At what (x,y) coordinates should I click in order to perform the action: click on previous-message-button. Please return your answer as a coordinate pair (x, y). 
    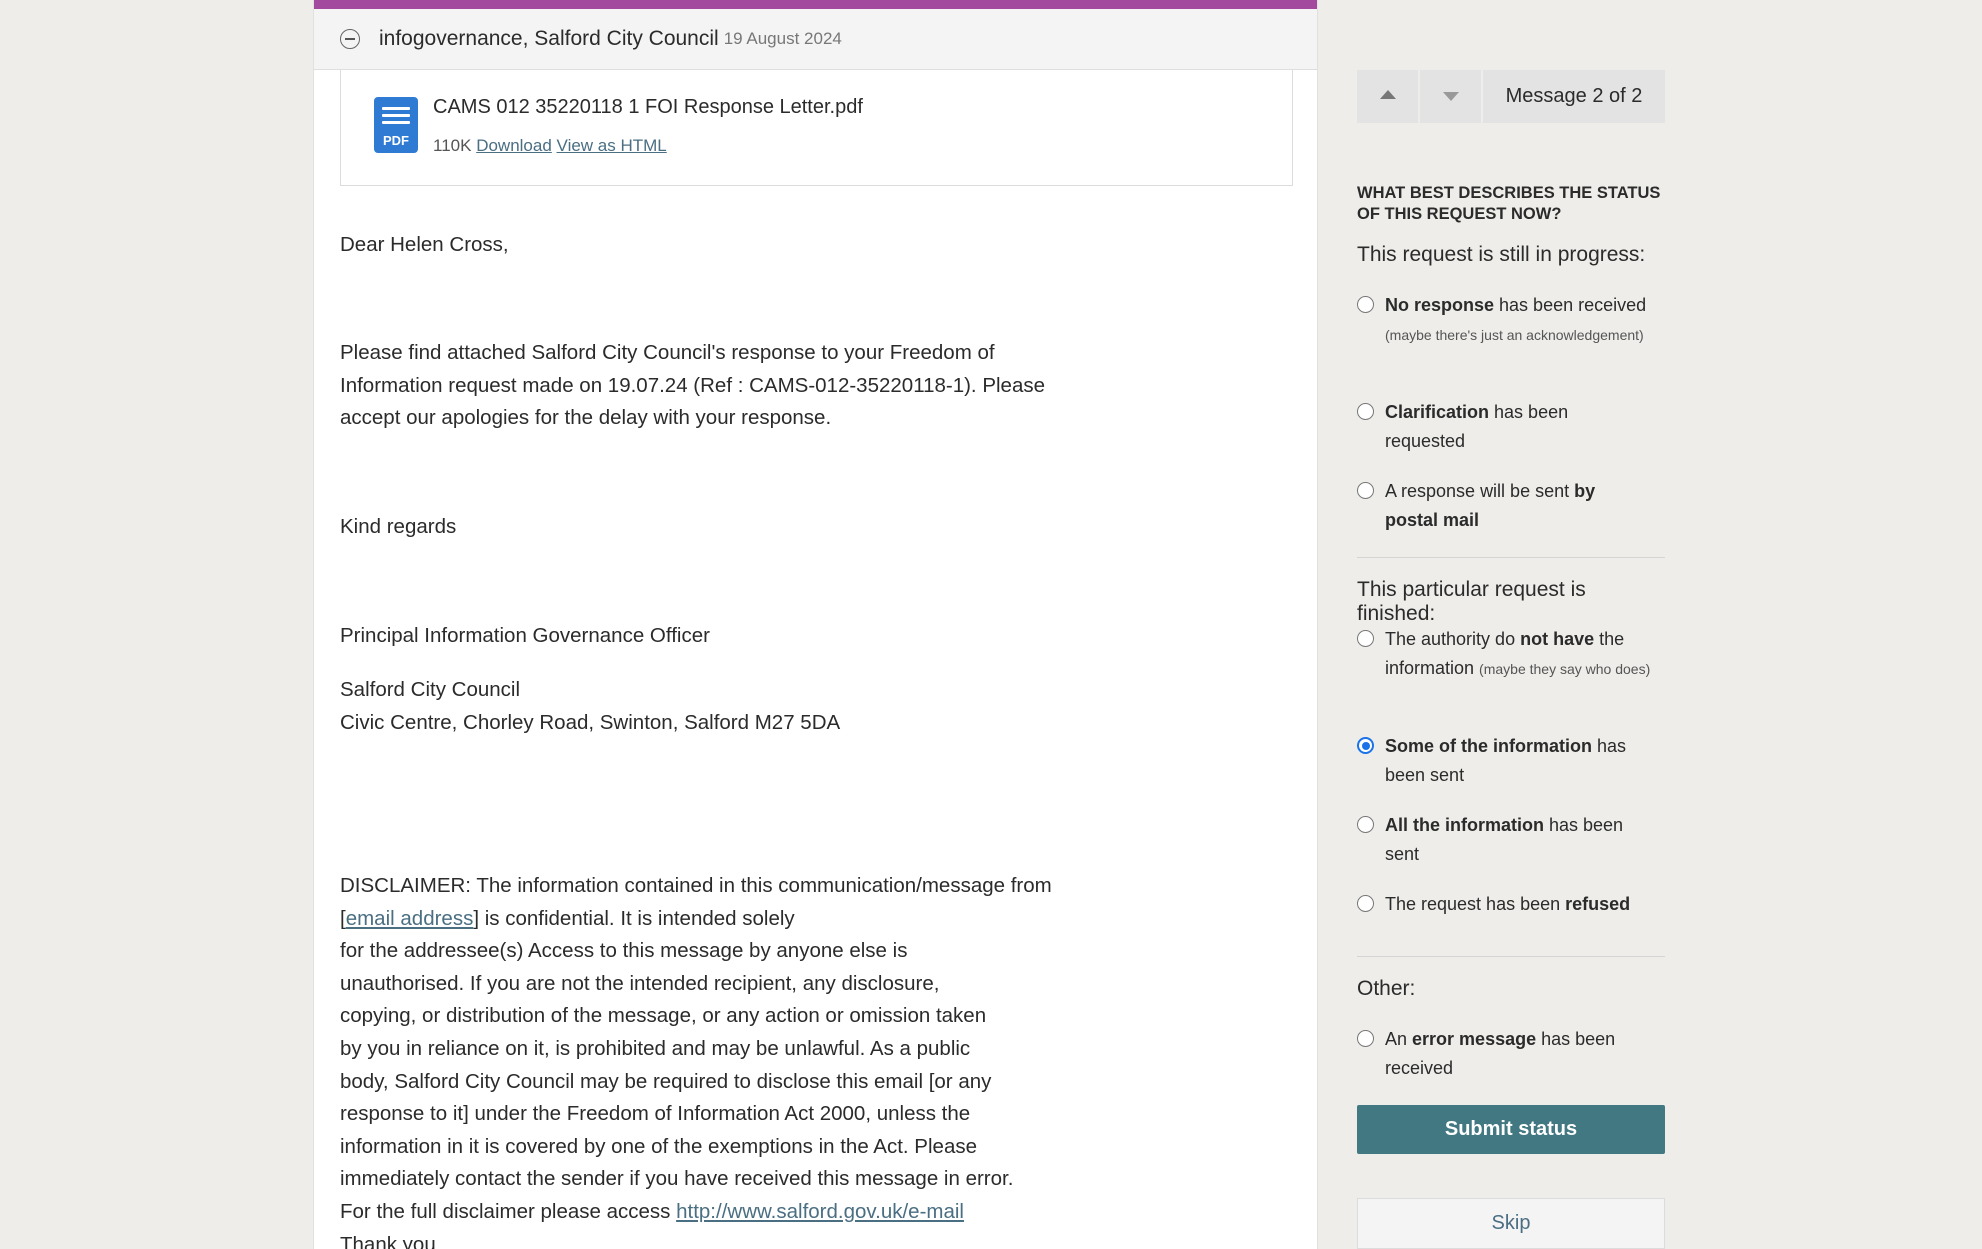
    Looking at the image, I should click on (1387, 96).